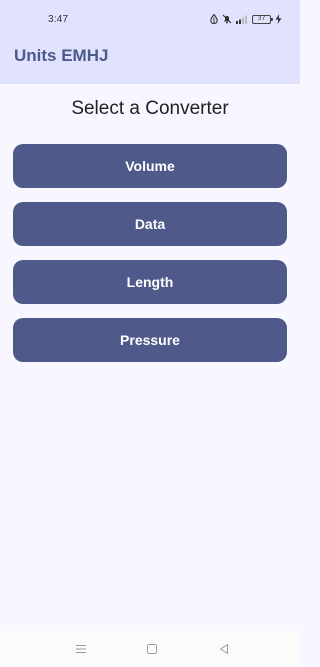  I want to click on battery-icon: 37, so click(262, 19).